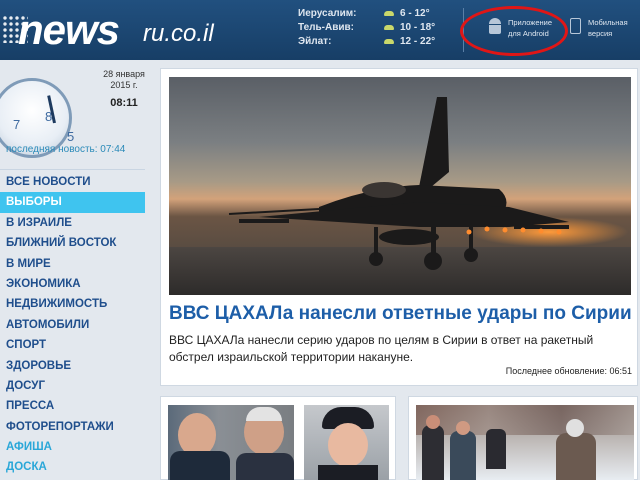 The image size is (640, 480). What do you see at coordinates (418, 41) in the screenshot?
I see `weather-temp: 12 - 22°` at bounding box center [418, 41].